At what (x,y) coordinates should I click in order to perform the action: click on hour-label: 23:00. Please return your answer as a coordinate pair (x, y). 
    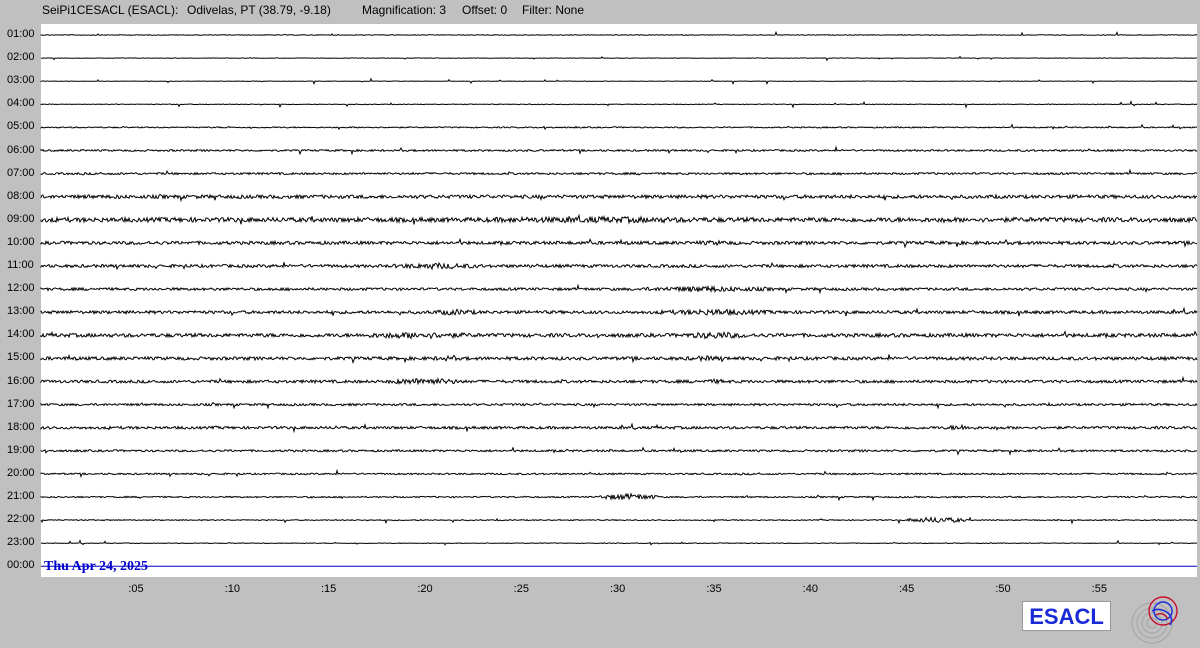
    Looking at the image, I should click on (21, 542).